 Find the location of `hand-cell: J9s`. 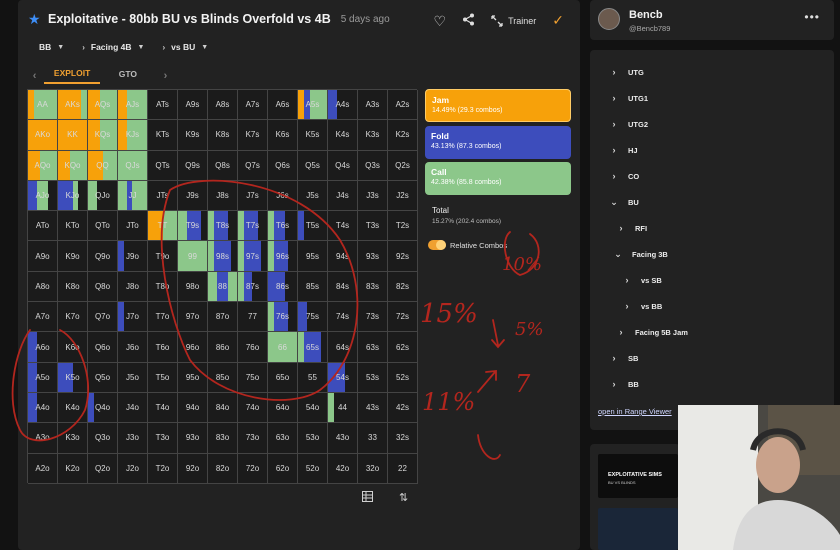

hand-cell: J9s is located at coordinates (193, 196).